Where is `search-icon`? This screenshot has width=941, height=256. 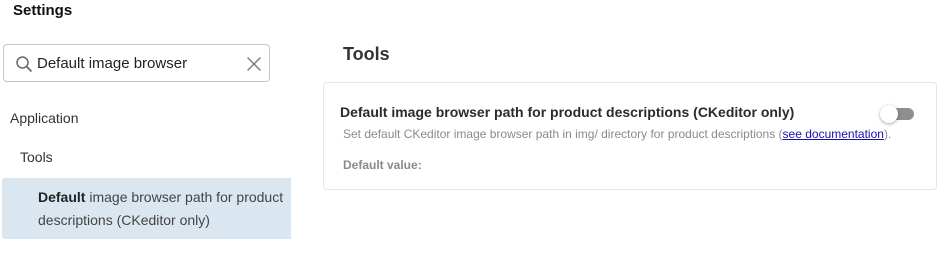
search-icon is located at coordinates (24, 64).